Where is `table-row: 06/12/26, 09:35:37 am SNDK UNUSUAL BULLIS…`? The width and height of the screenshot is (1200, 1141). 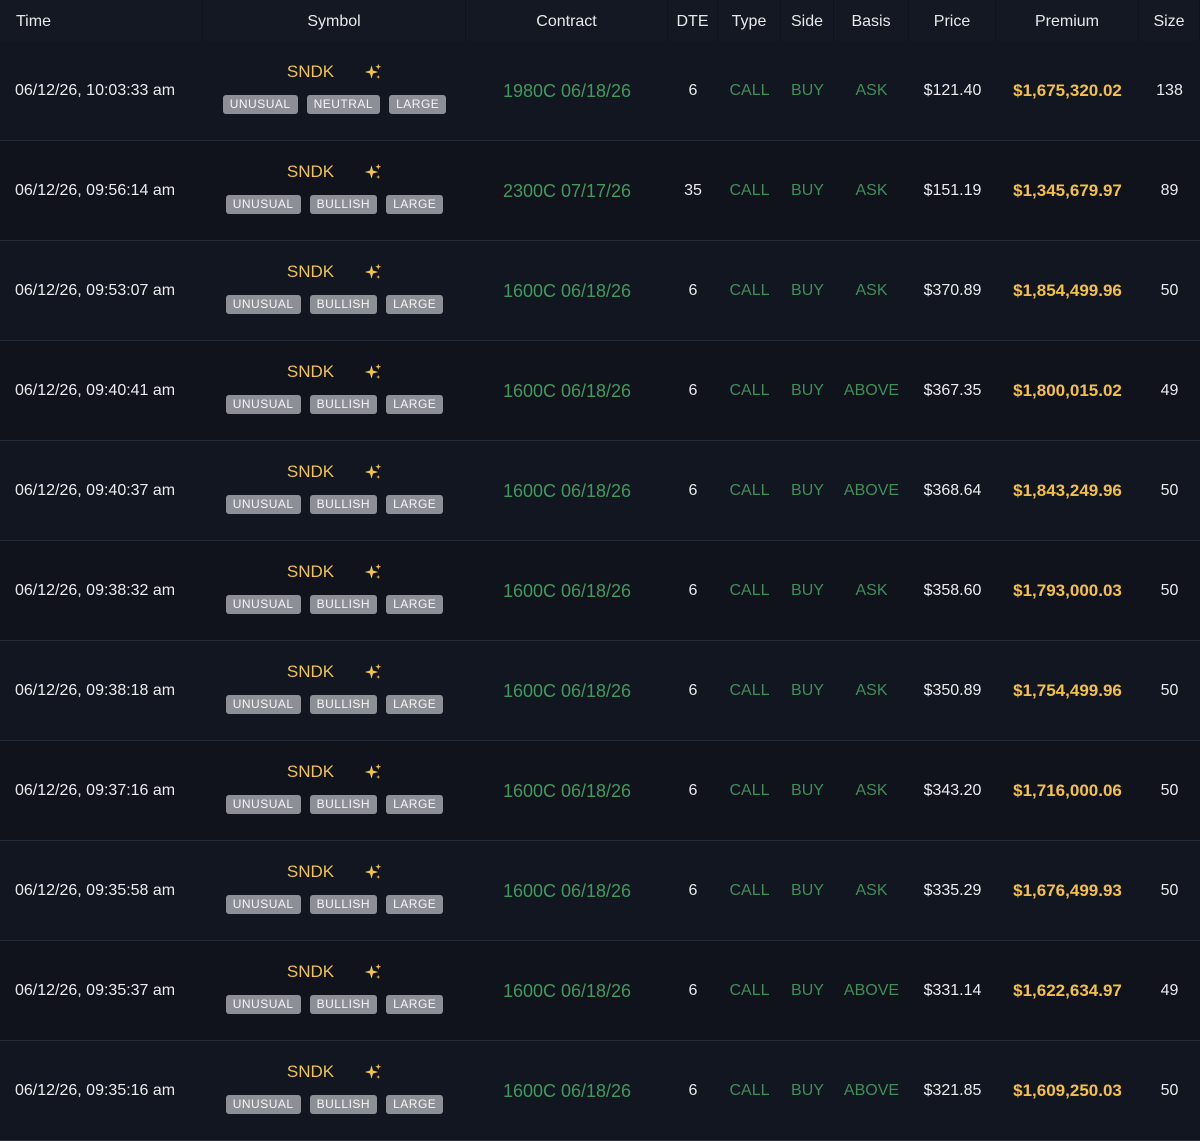 table-row: 06/12/26, 09:35:37 am SNDK UNUSUAL BULLIS… is located at coordinates (600, 991).